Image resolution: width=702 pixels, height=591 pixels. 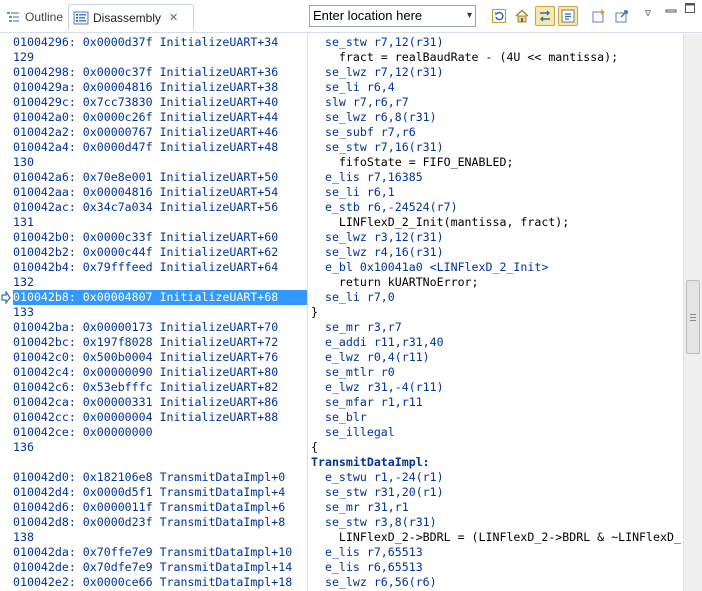 I want to click on disassembly-row: 010042ce: 0x00000000 se_illegal, so click(x=341, y=432).